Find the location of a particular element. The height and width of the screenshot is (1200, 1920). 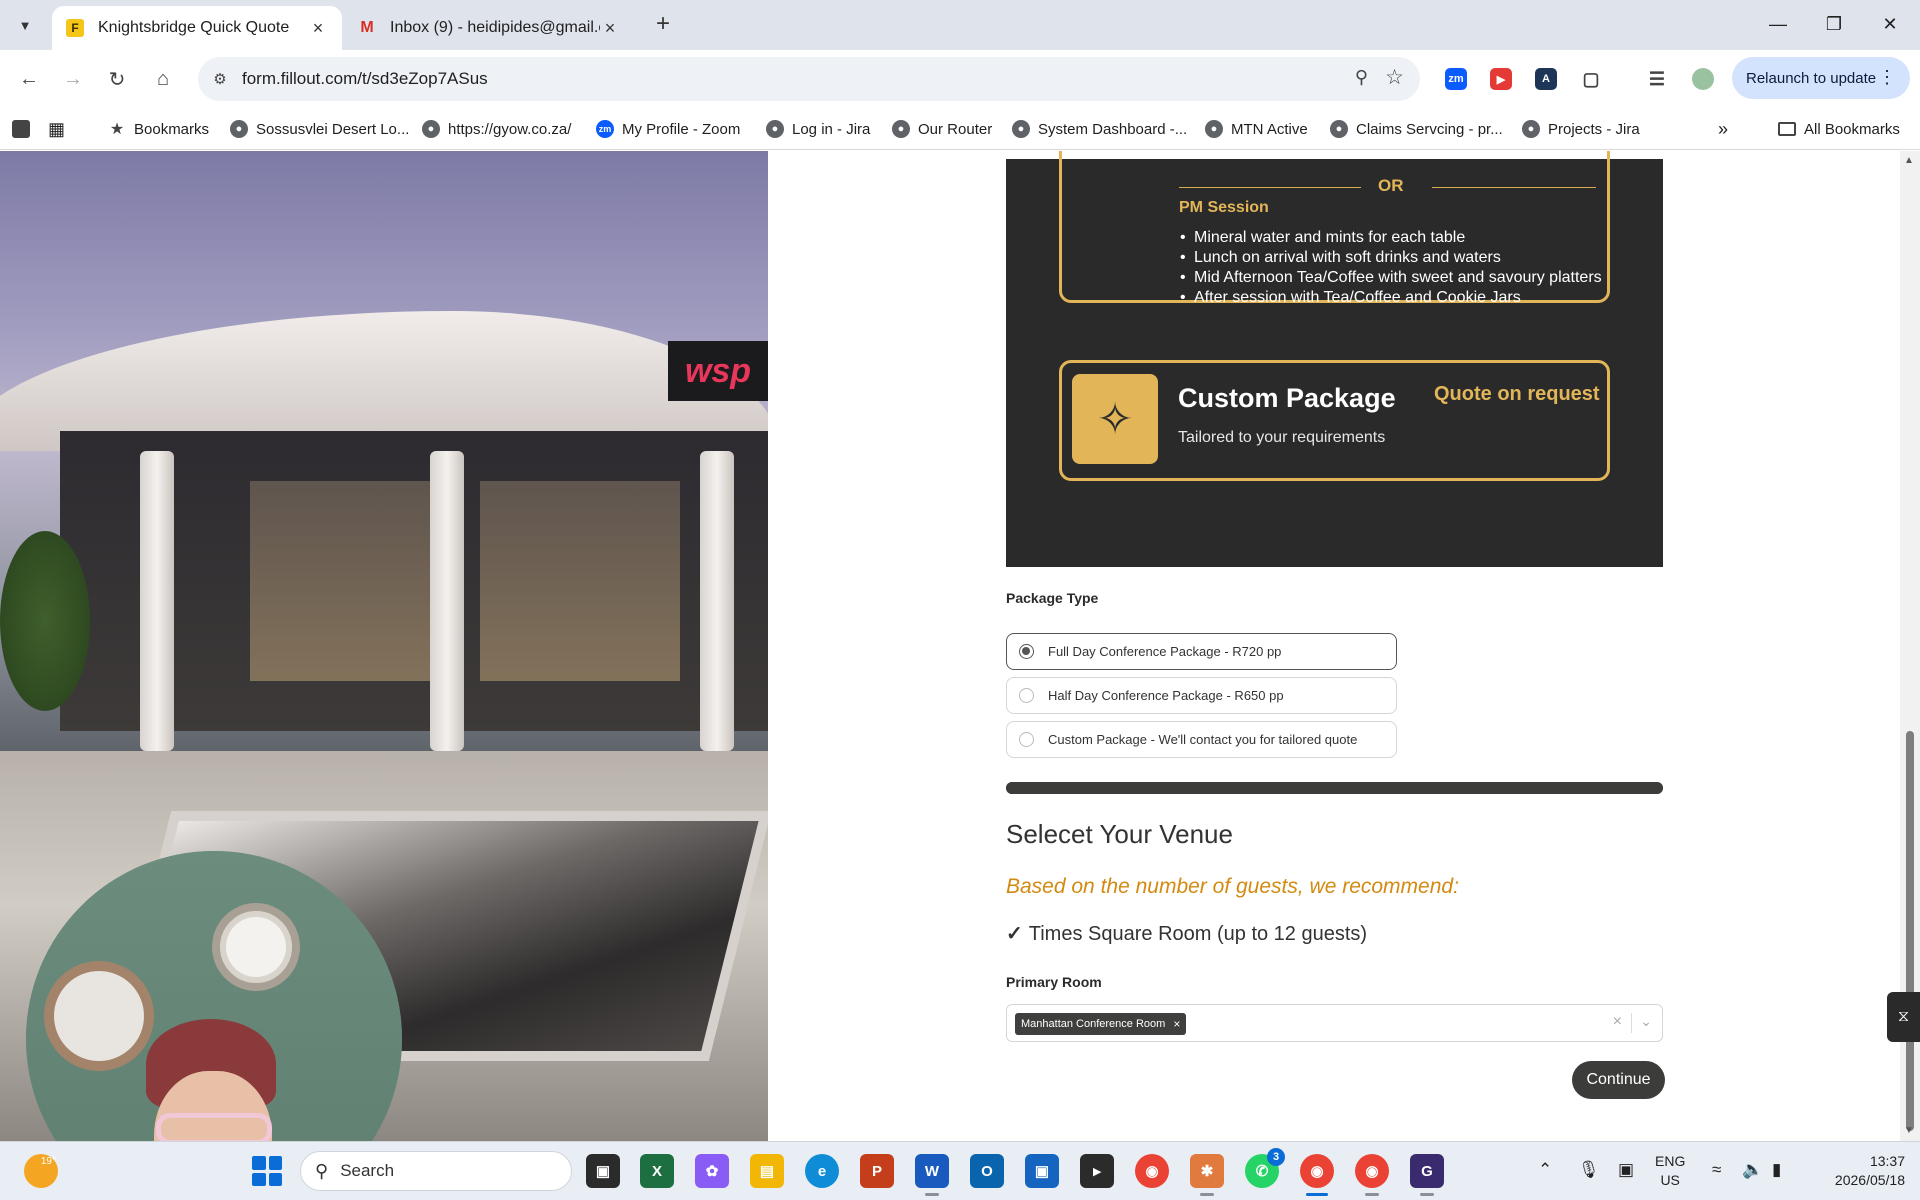

file-explorer-icon: ▤ is located at coordinates (767, 1171).